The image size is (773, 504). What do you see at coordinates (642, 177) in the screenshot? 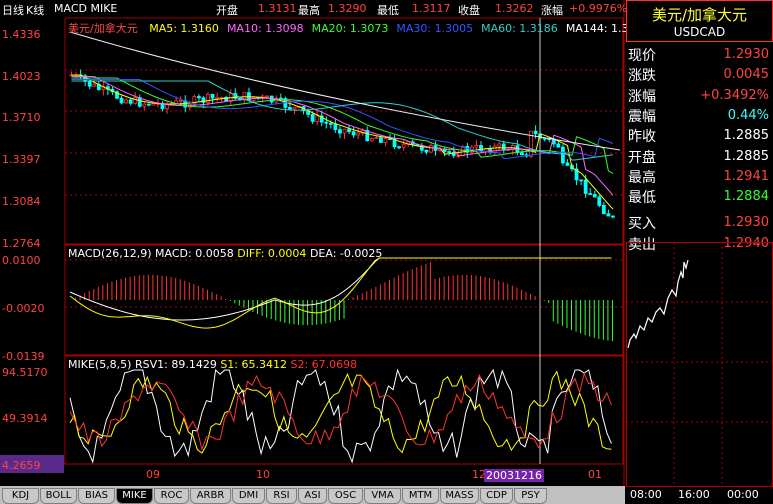
I see `quote-label: 最高` at bounding box center [642, 177].